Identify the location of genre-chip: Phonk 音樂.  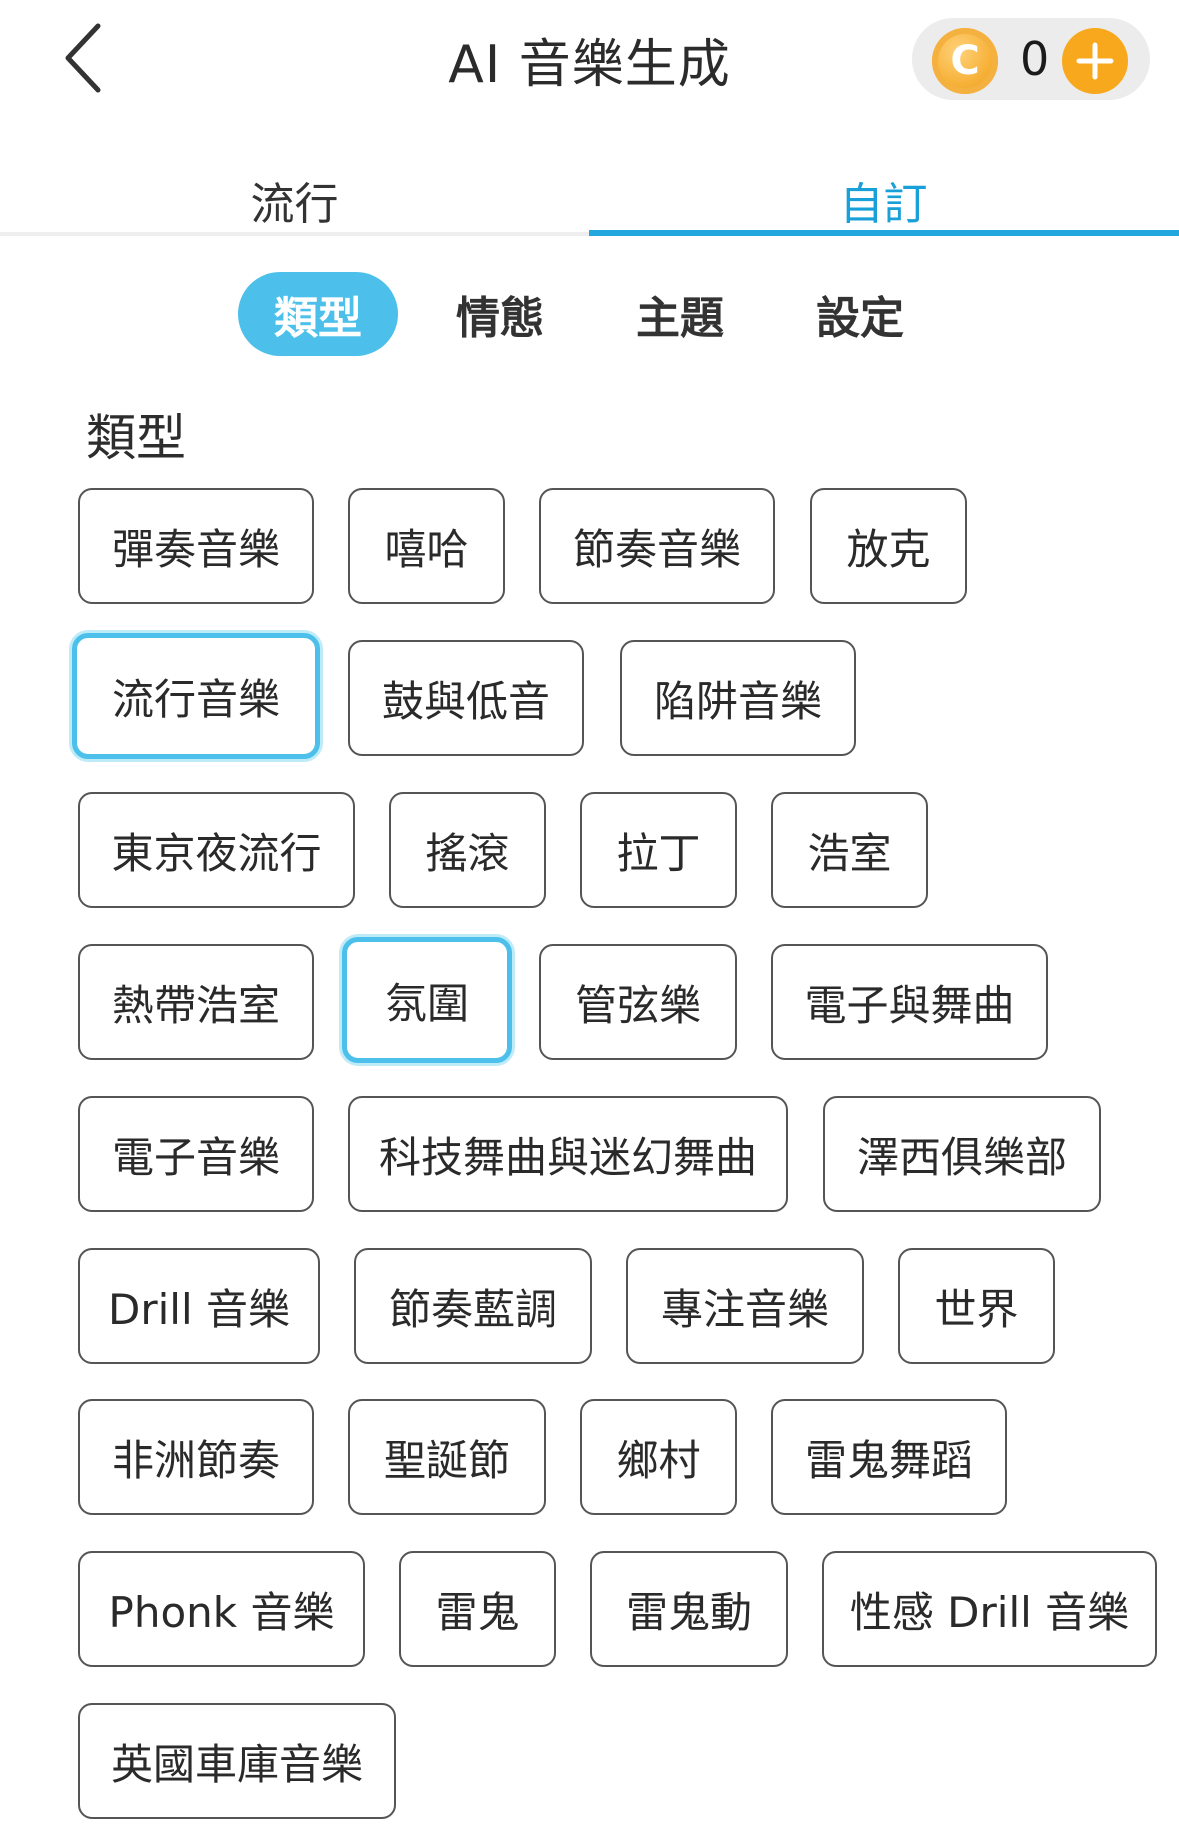
(221, 1609).